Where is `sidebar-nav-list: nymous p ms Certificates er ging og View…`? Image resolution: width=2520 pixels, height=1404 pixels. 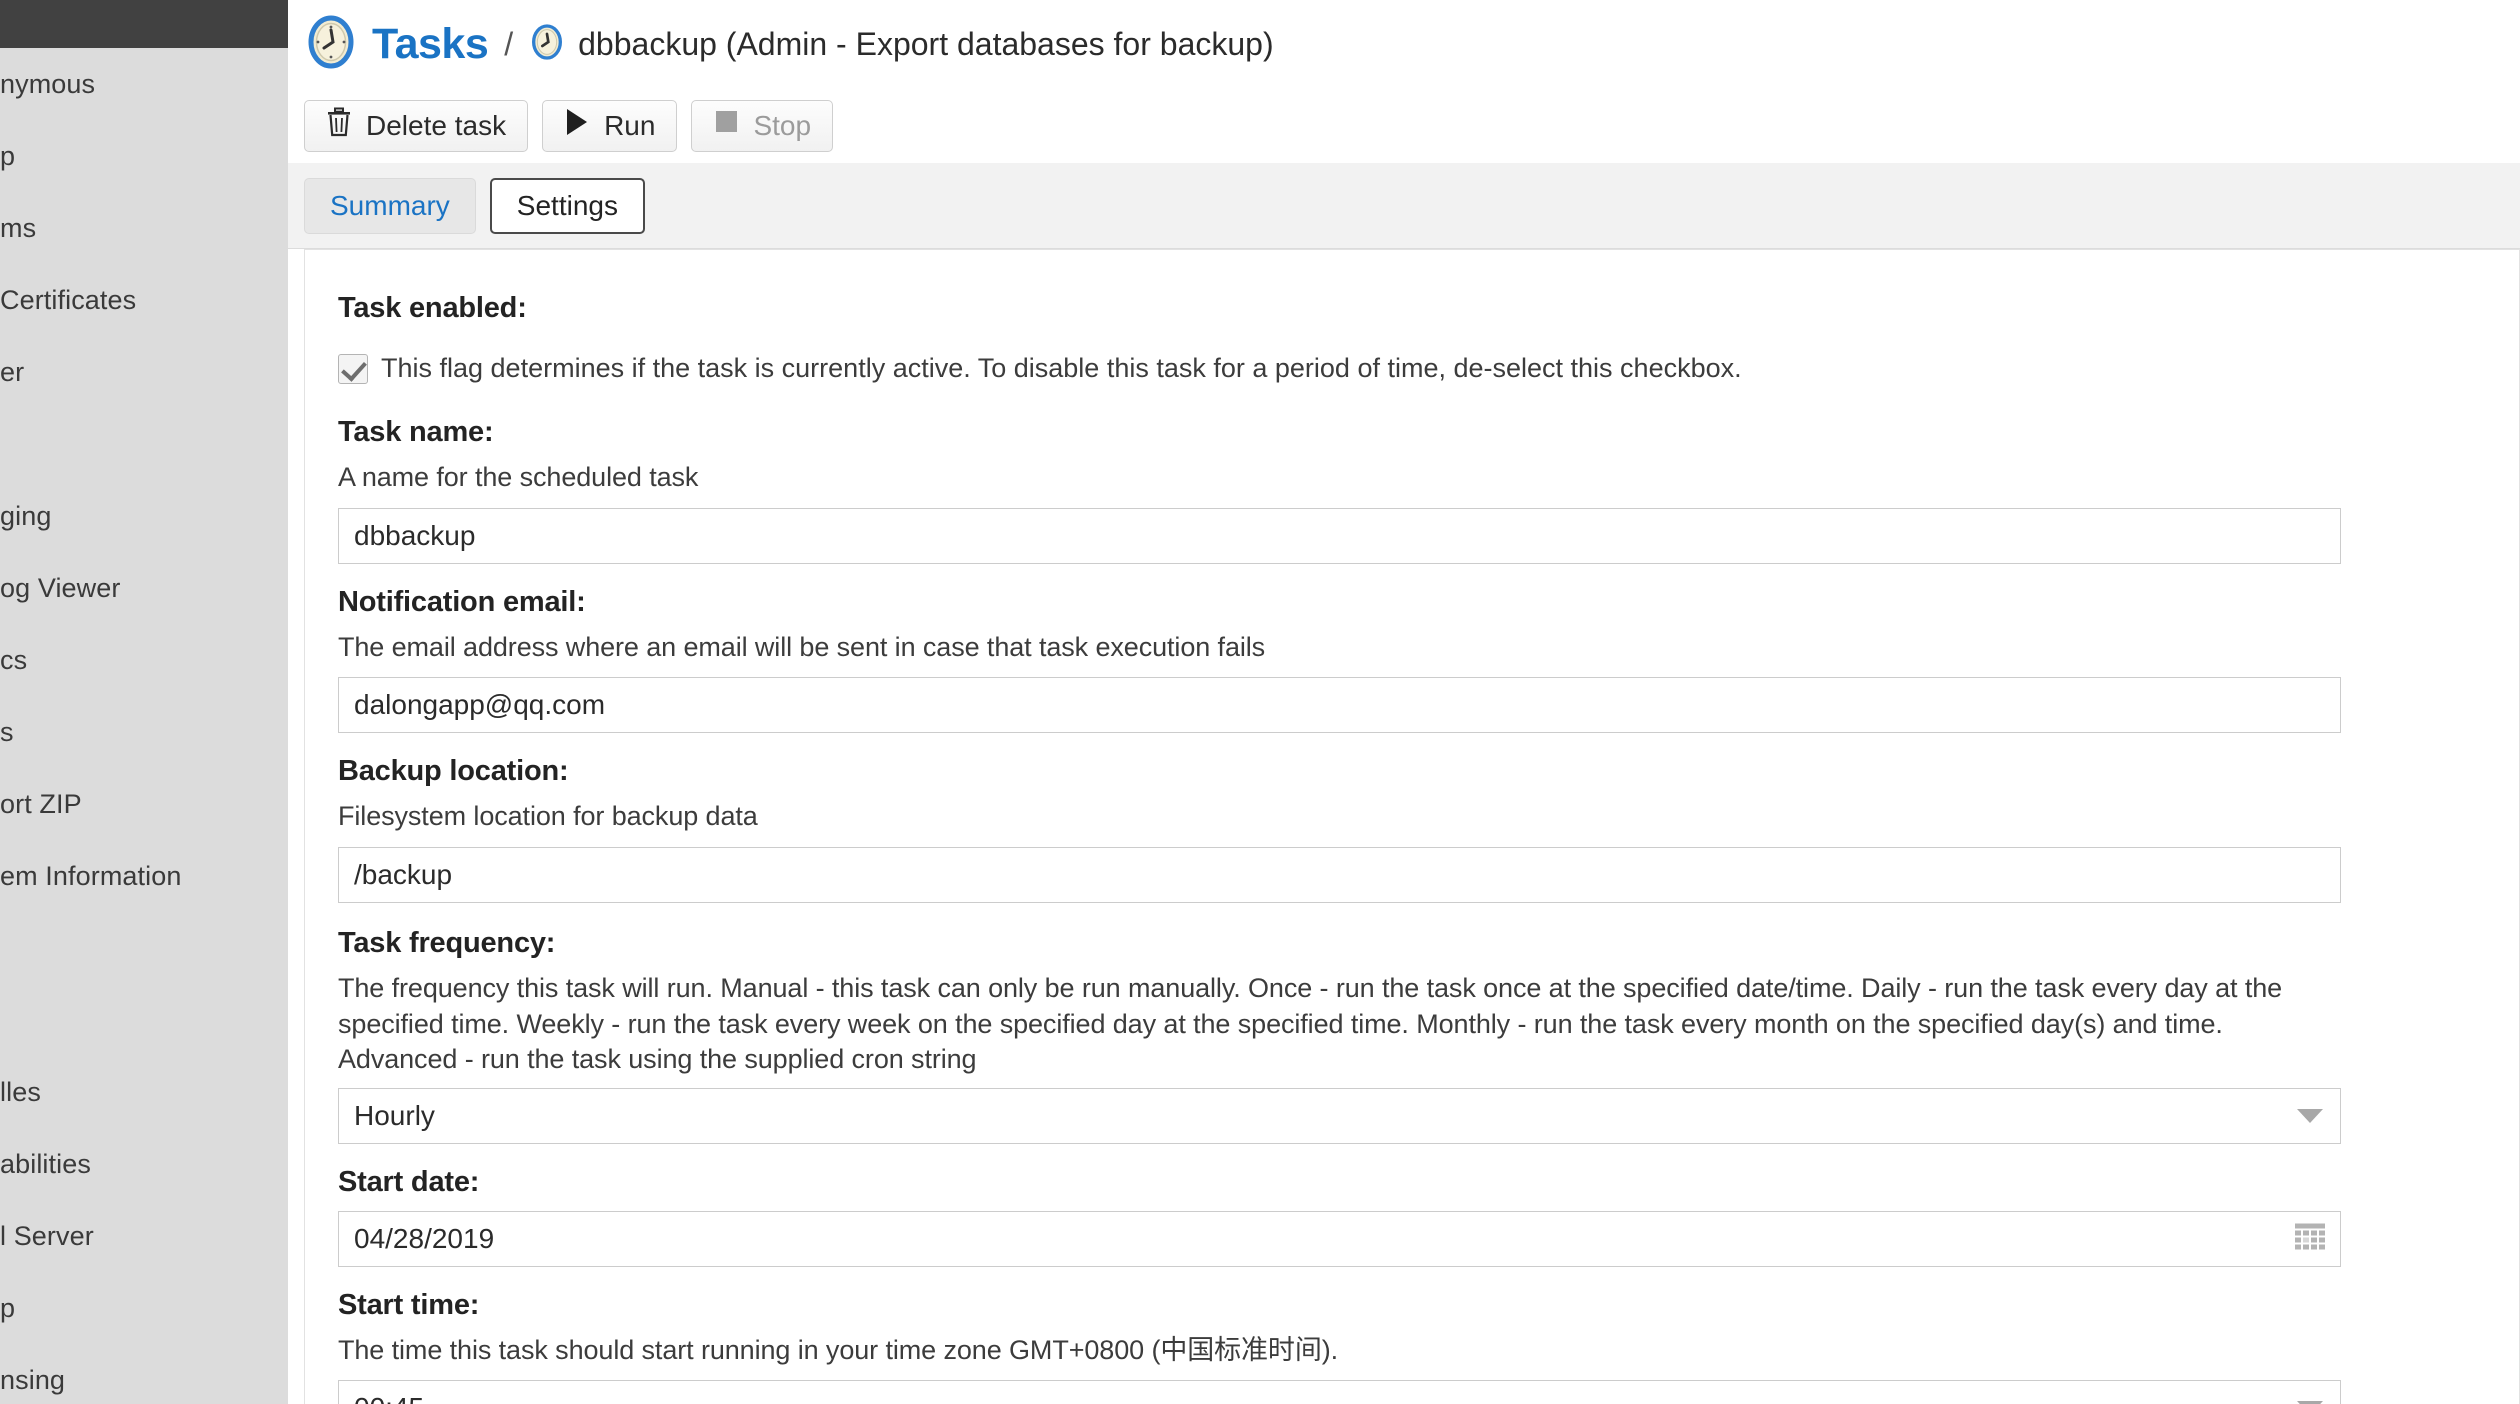
sidebar-nav-list: nymous p ms Certificates er ging og View… is located at coordinates (144, 726).